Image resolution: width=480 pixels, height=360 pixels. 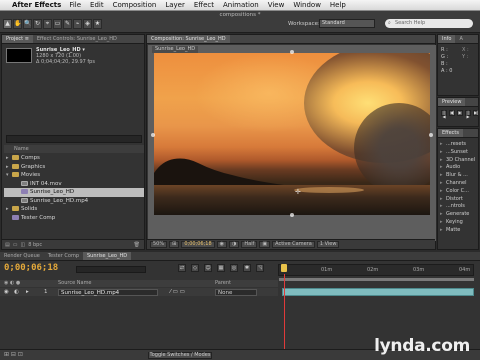 What do you see at coordinates (476, 113) in the screenshot?
I see `last-frame-icon: ▶|` at bounding box center [476, 113].